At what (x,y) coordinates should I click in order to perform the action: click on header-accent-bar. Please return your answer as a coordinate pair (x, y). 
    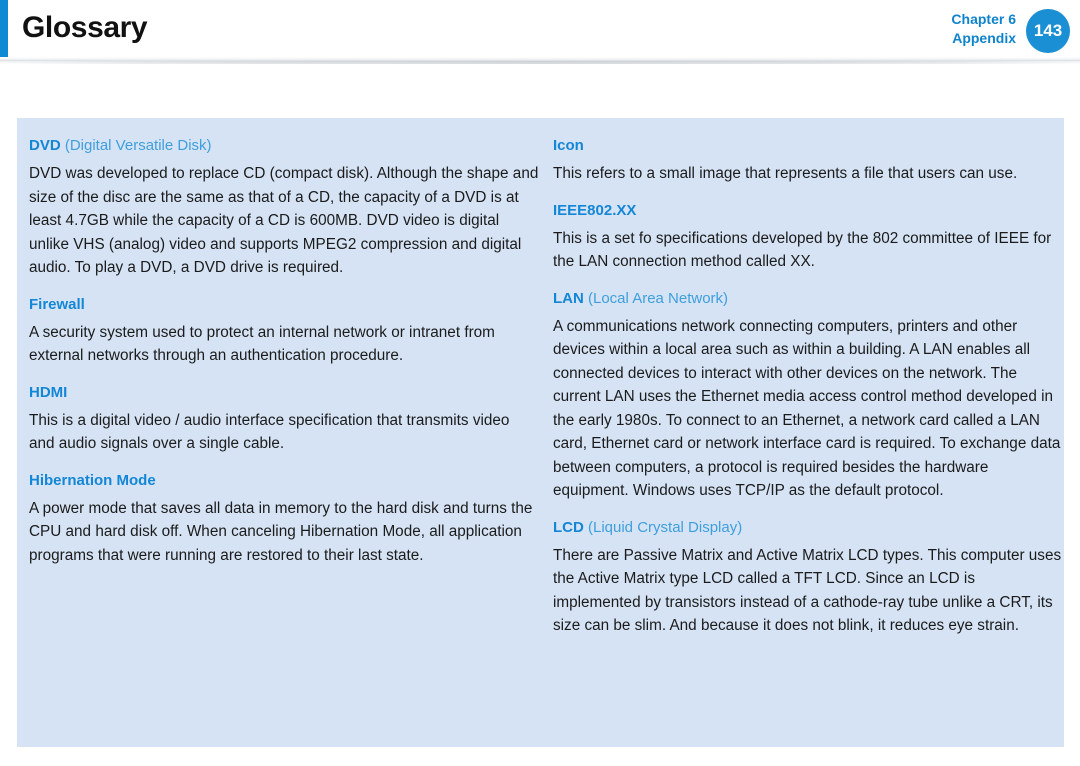
    Looking at the image, I should click on (4, 29).